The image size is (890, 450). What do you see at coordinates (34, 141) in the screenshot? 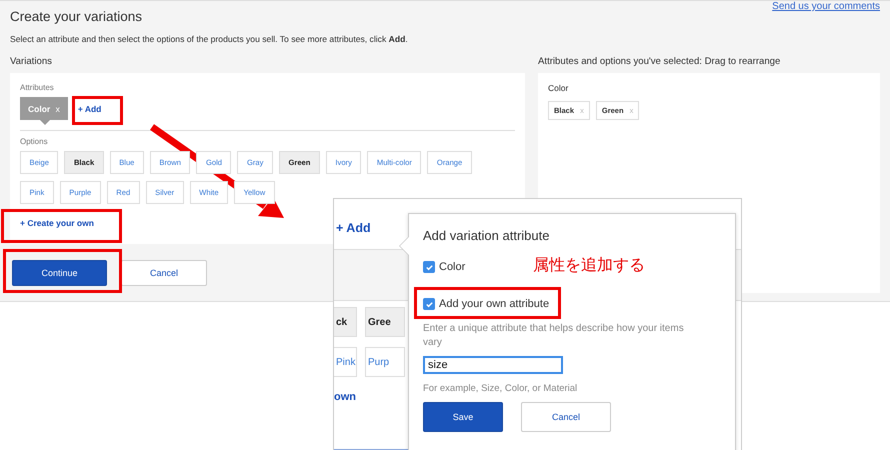
I see `options-label: Options` at bounding box center [34, 141].